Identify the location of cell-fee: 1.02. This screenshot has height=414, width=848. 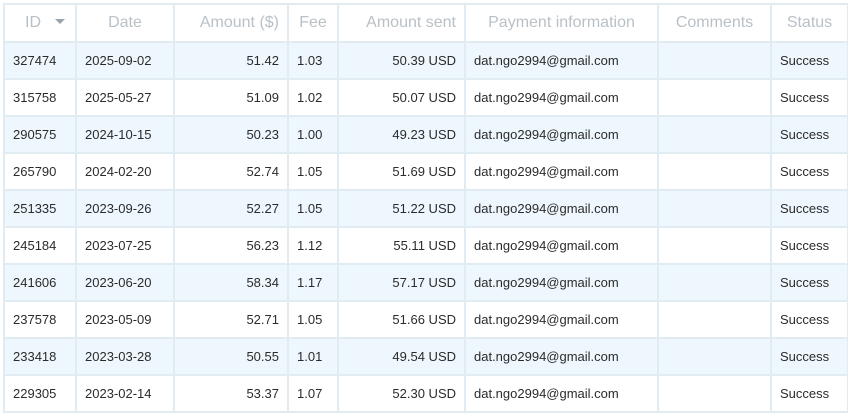
(313, 97).